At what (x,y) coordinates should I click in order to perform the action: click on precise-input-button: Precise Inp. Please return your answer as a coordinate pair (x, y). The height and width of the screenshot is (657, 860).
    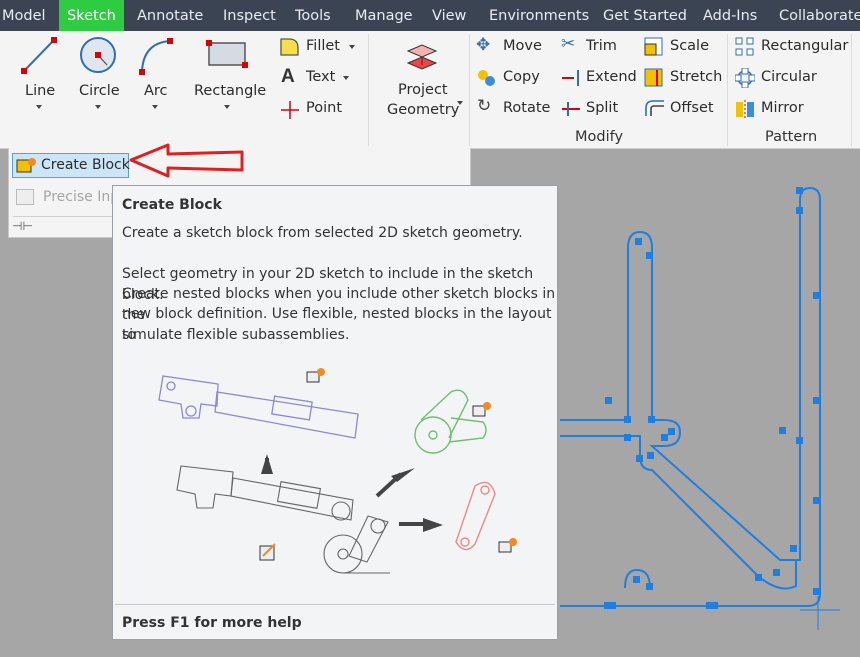
    Looking at the image, I should click on (81, 197).